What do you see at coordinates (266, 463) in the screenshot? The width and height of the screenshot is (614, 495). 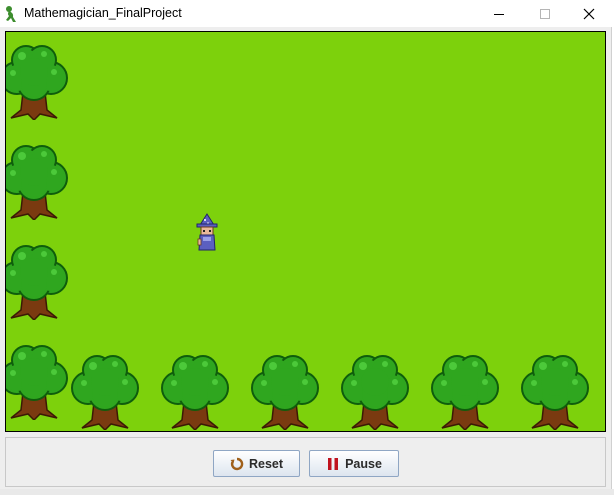 I see `reset-label: Reset` at bounding box center [266, 463].